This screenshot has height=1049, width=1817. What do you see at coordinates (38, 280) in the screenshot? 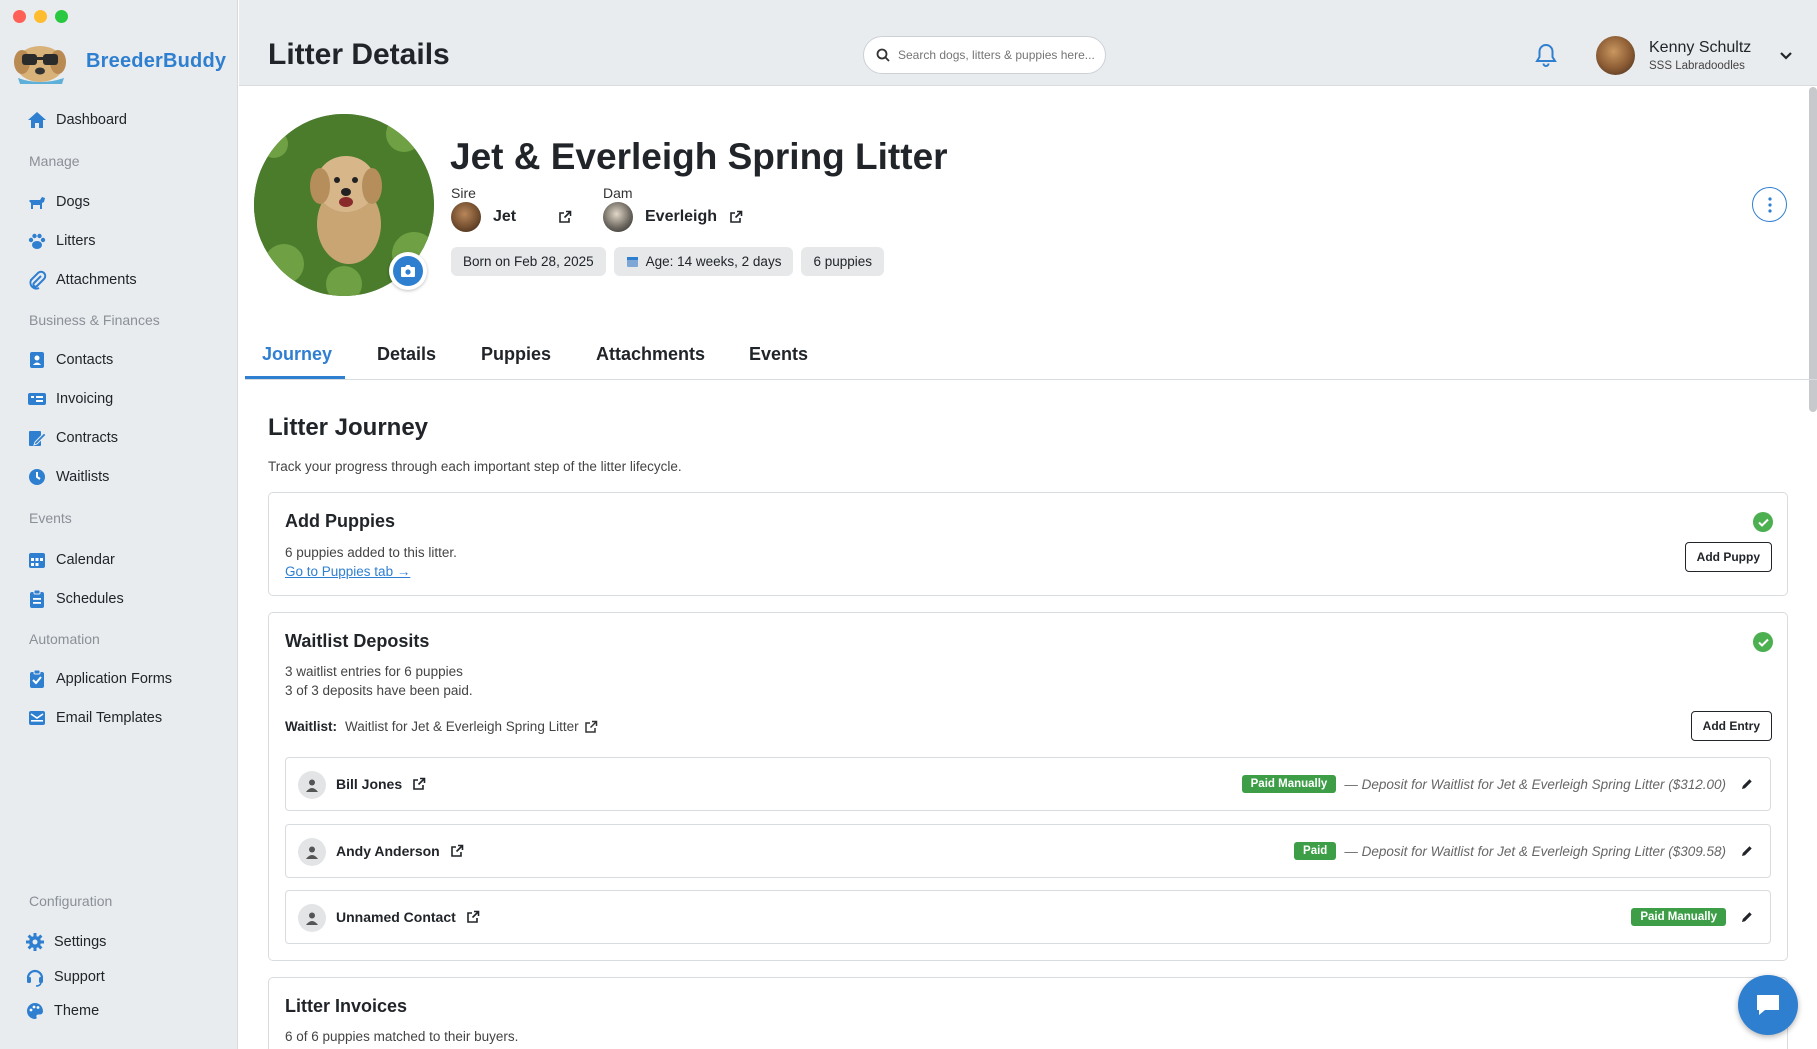
I see `paperclip-icon` at bounding box center [38, 280].